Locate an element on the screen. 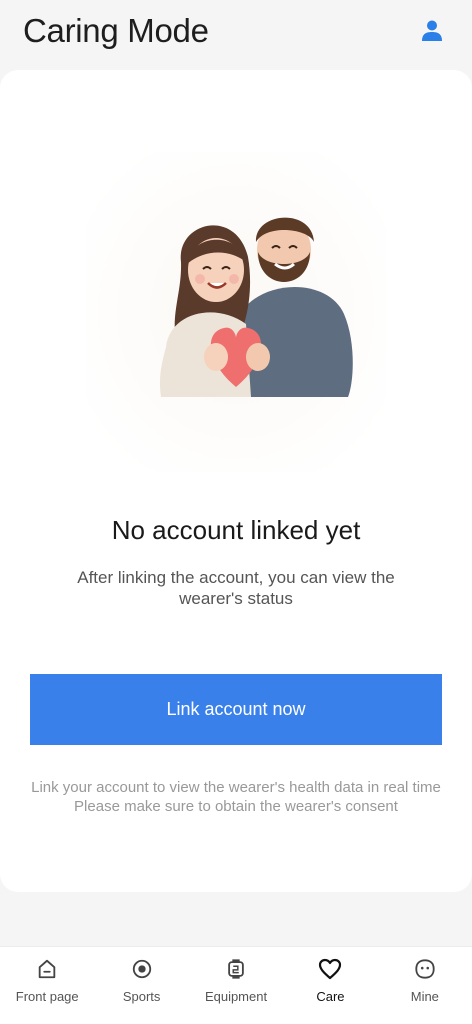 This screenshot has width=472, height=1024. tab-label: Sports is located at coordinates (141, 996).